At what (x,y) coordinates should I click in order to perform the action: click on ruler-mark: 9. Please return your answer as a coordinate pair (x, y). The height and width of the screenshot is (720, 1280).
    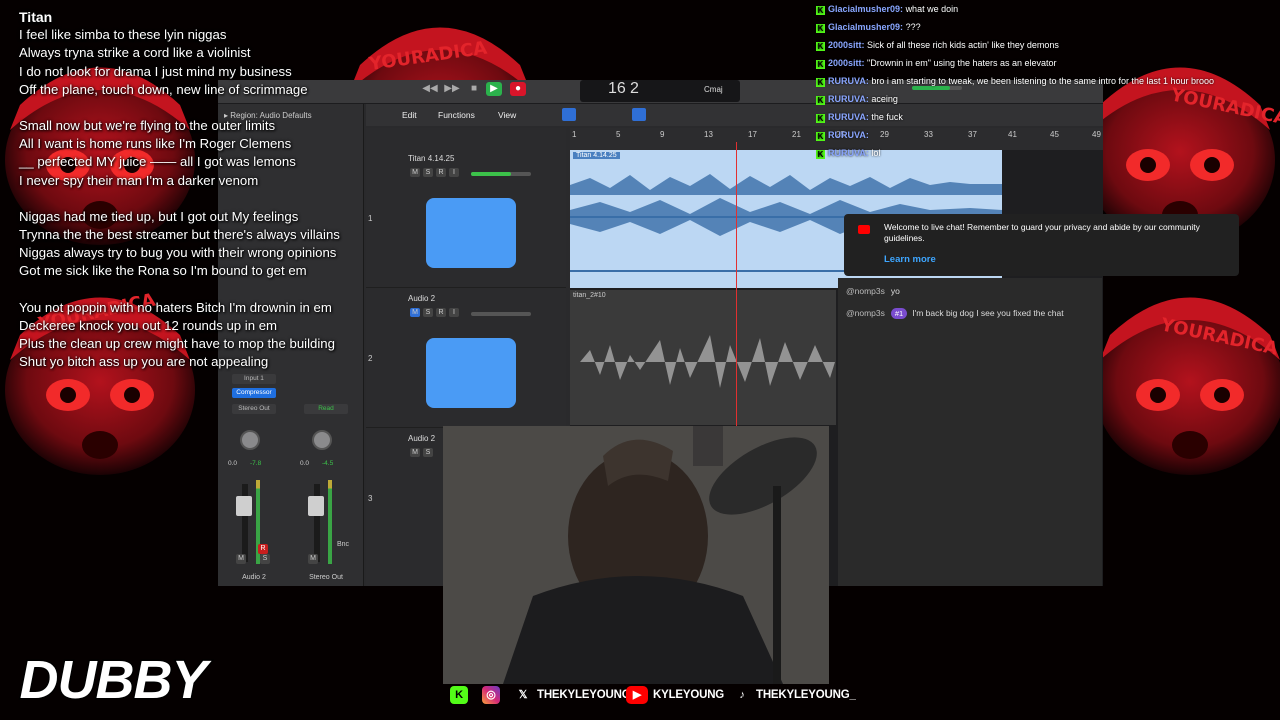
    Looking at the image, I should click on (662, 134).